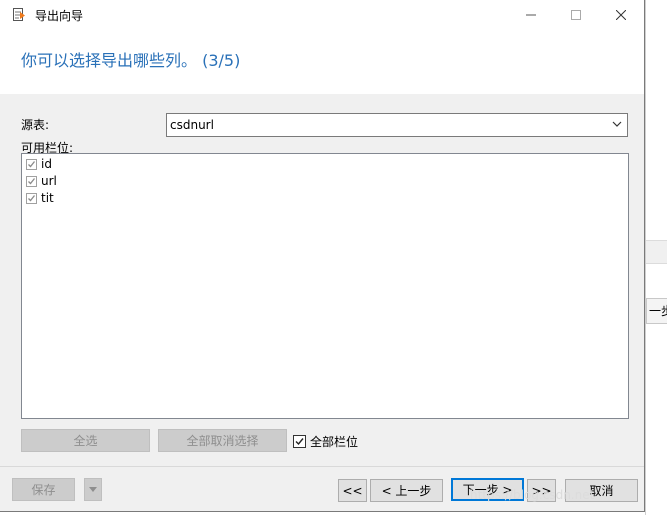 This screenshot has width=667, height=515. What do you see at coordinates (322, 466) in the screenshot?
I see `footer-divider` at bounding box center [322, 466].